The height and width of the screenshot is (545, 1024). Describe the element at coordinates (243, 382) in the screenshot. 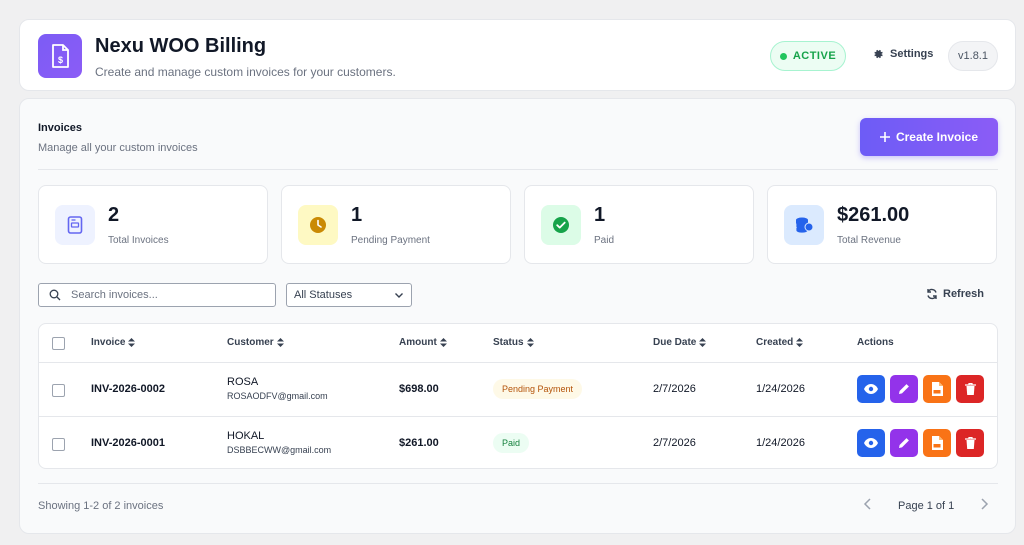

I see `customer-name: ROSA` at that location.